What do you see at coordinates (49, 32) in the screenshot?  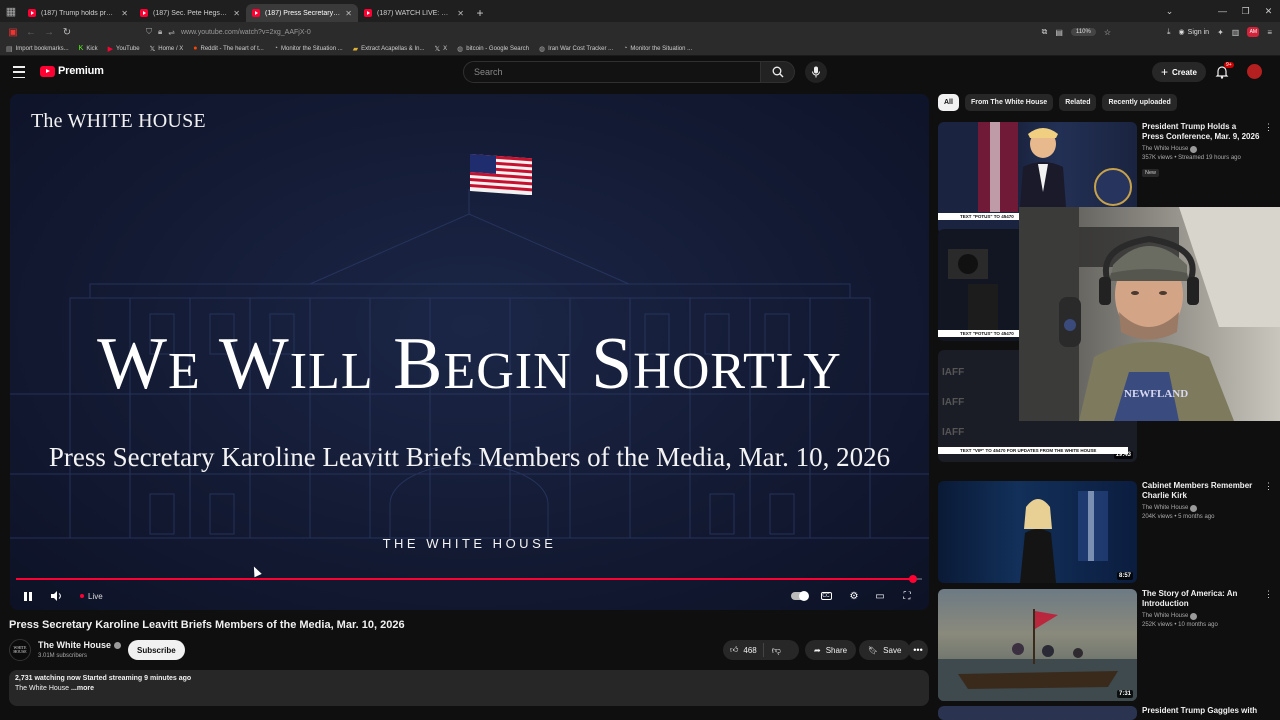 I see `forward-icon: →` at bounding box center [49, 32].